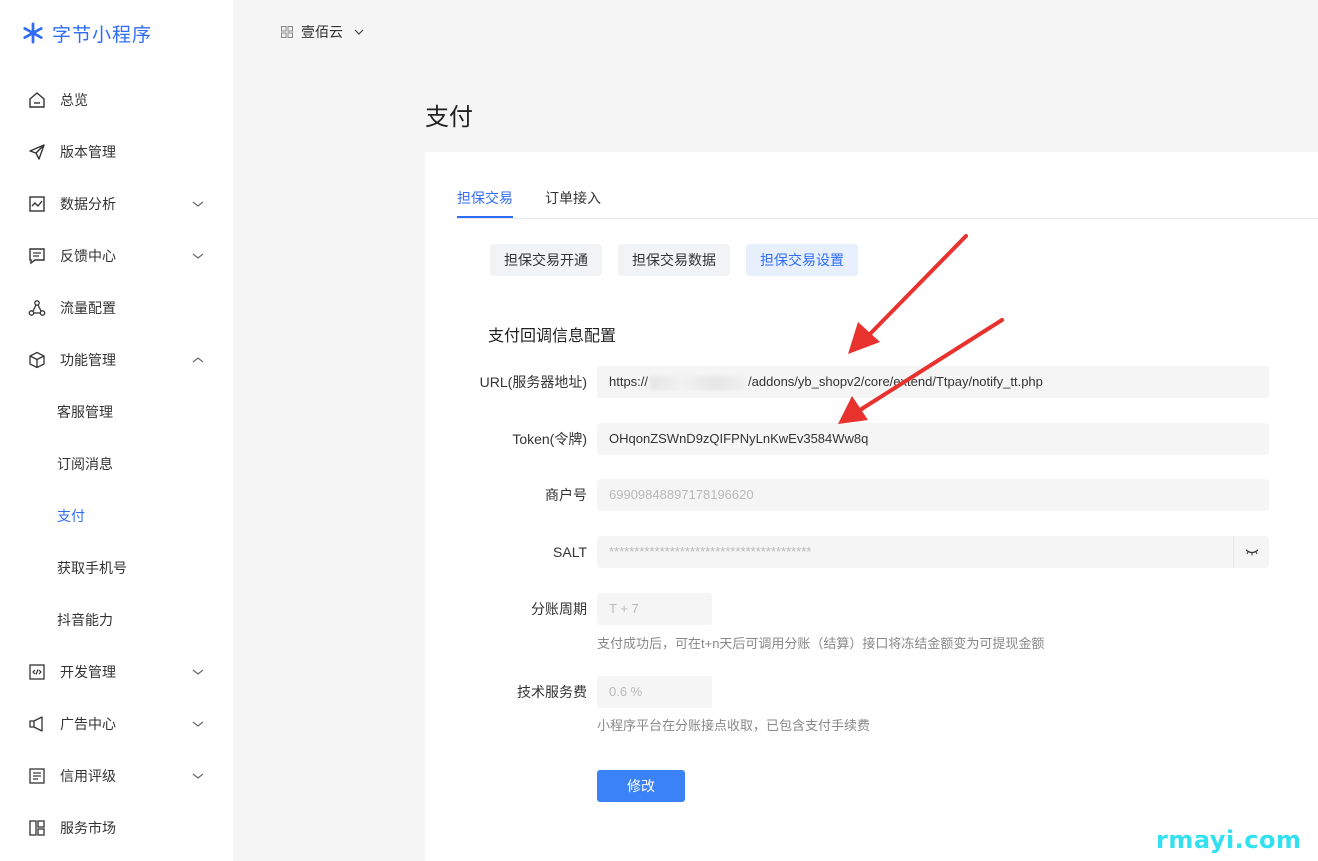  What do you see at coordinates (116, 412) in the screenshot?
I see `sidebar-item-customer-service: 客服管理` at bounding box center [116, 412].